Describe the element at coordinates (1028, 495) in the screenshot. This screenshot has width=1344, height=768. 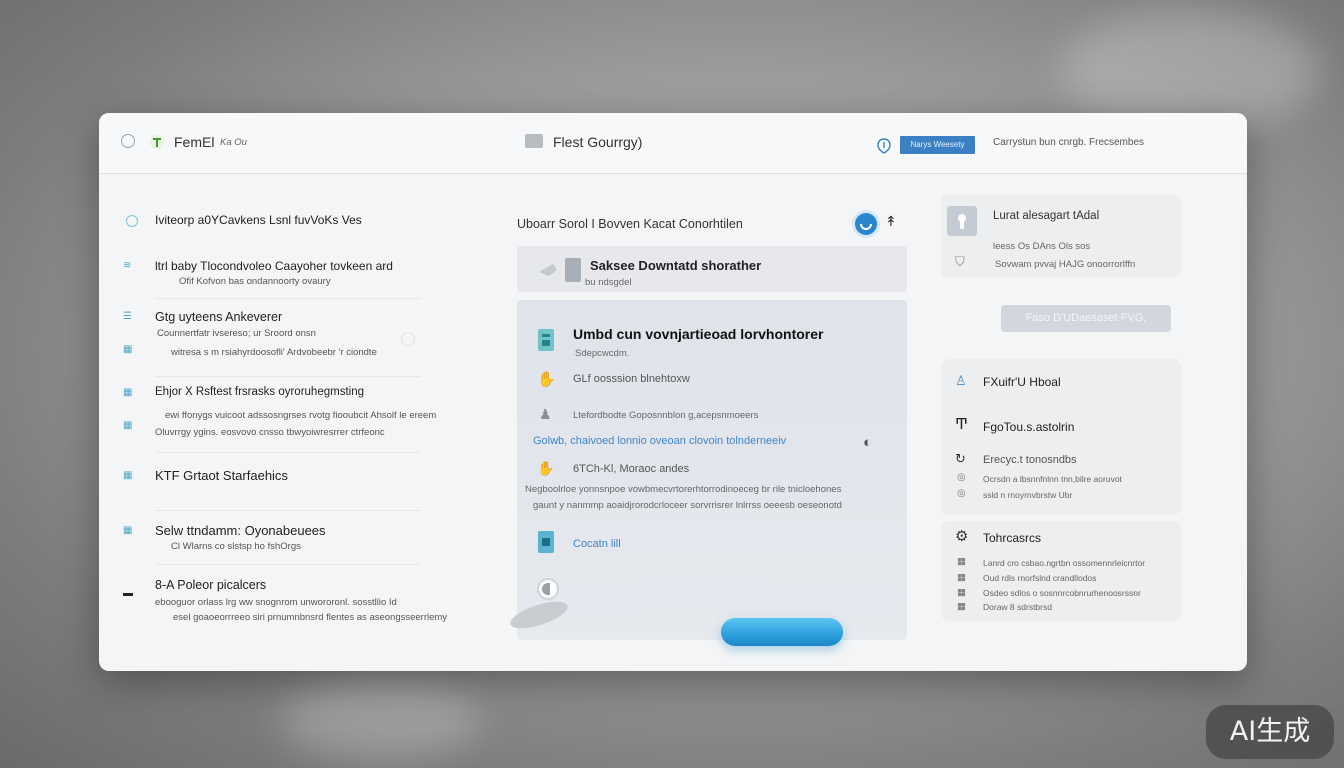
I see `card-line: ssld n rnoyrnvbrstw Ubr` at that location.